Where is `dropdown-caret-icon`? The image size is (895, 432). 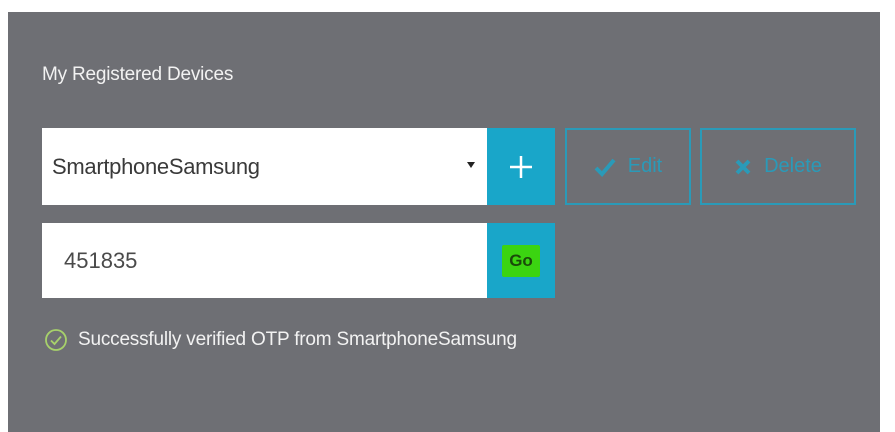 dropdown-caret-icon is located at coordinates (471, 165).